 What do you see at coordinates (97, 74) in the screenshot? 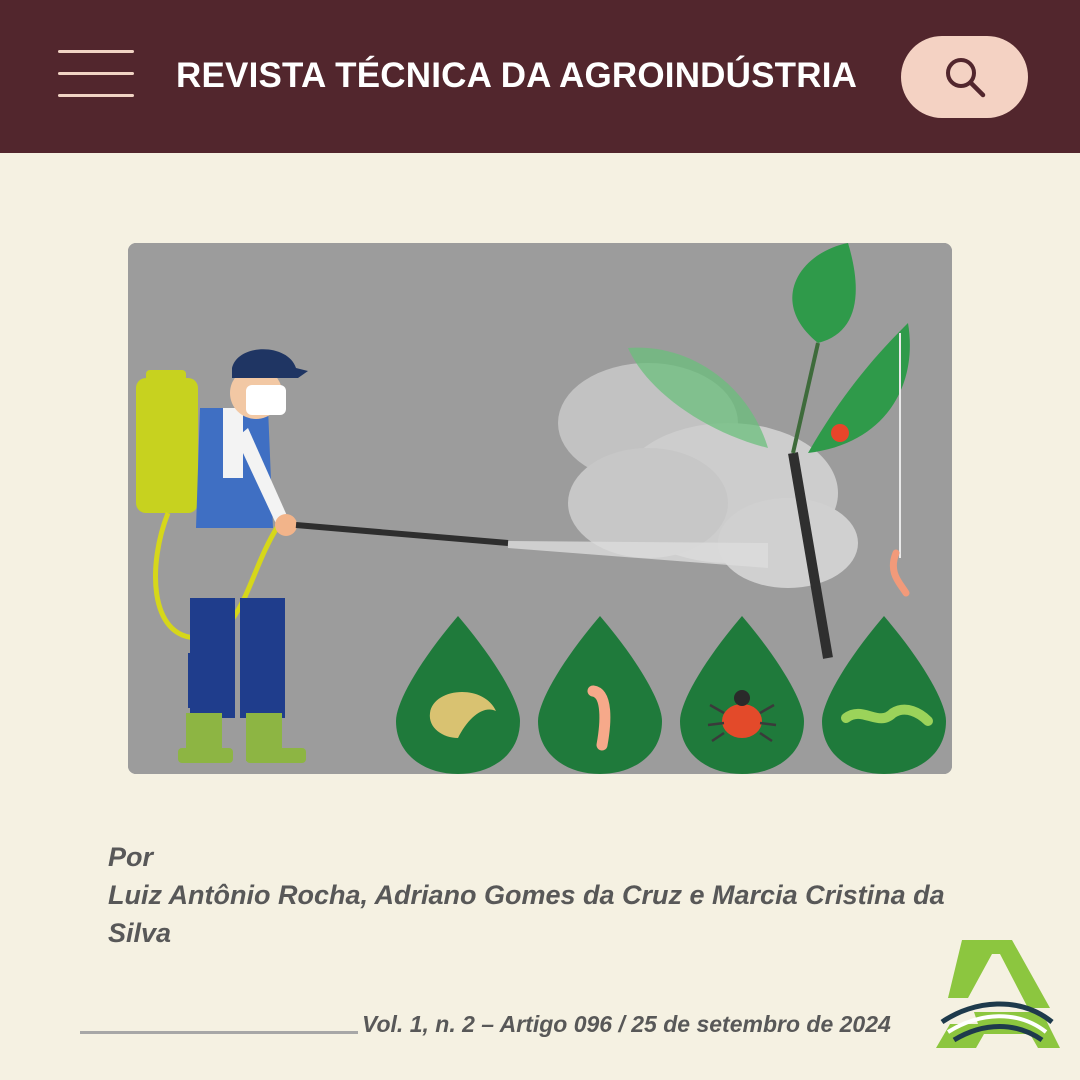
I see `menu-button` at bounding box center [97, 74].